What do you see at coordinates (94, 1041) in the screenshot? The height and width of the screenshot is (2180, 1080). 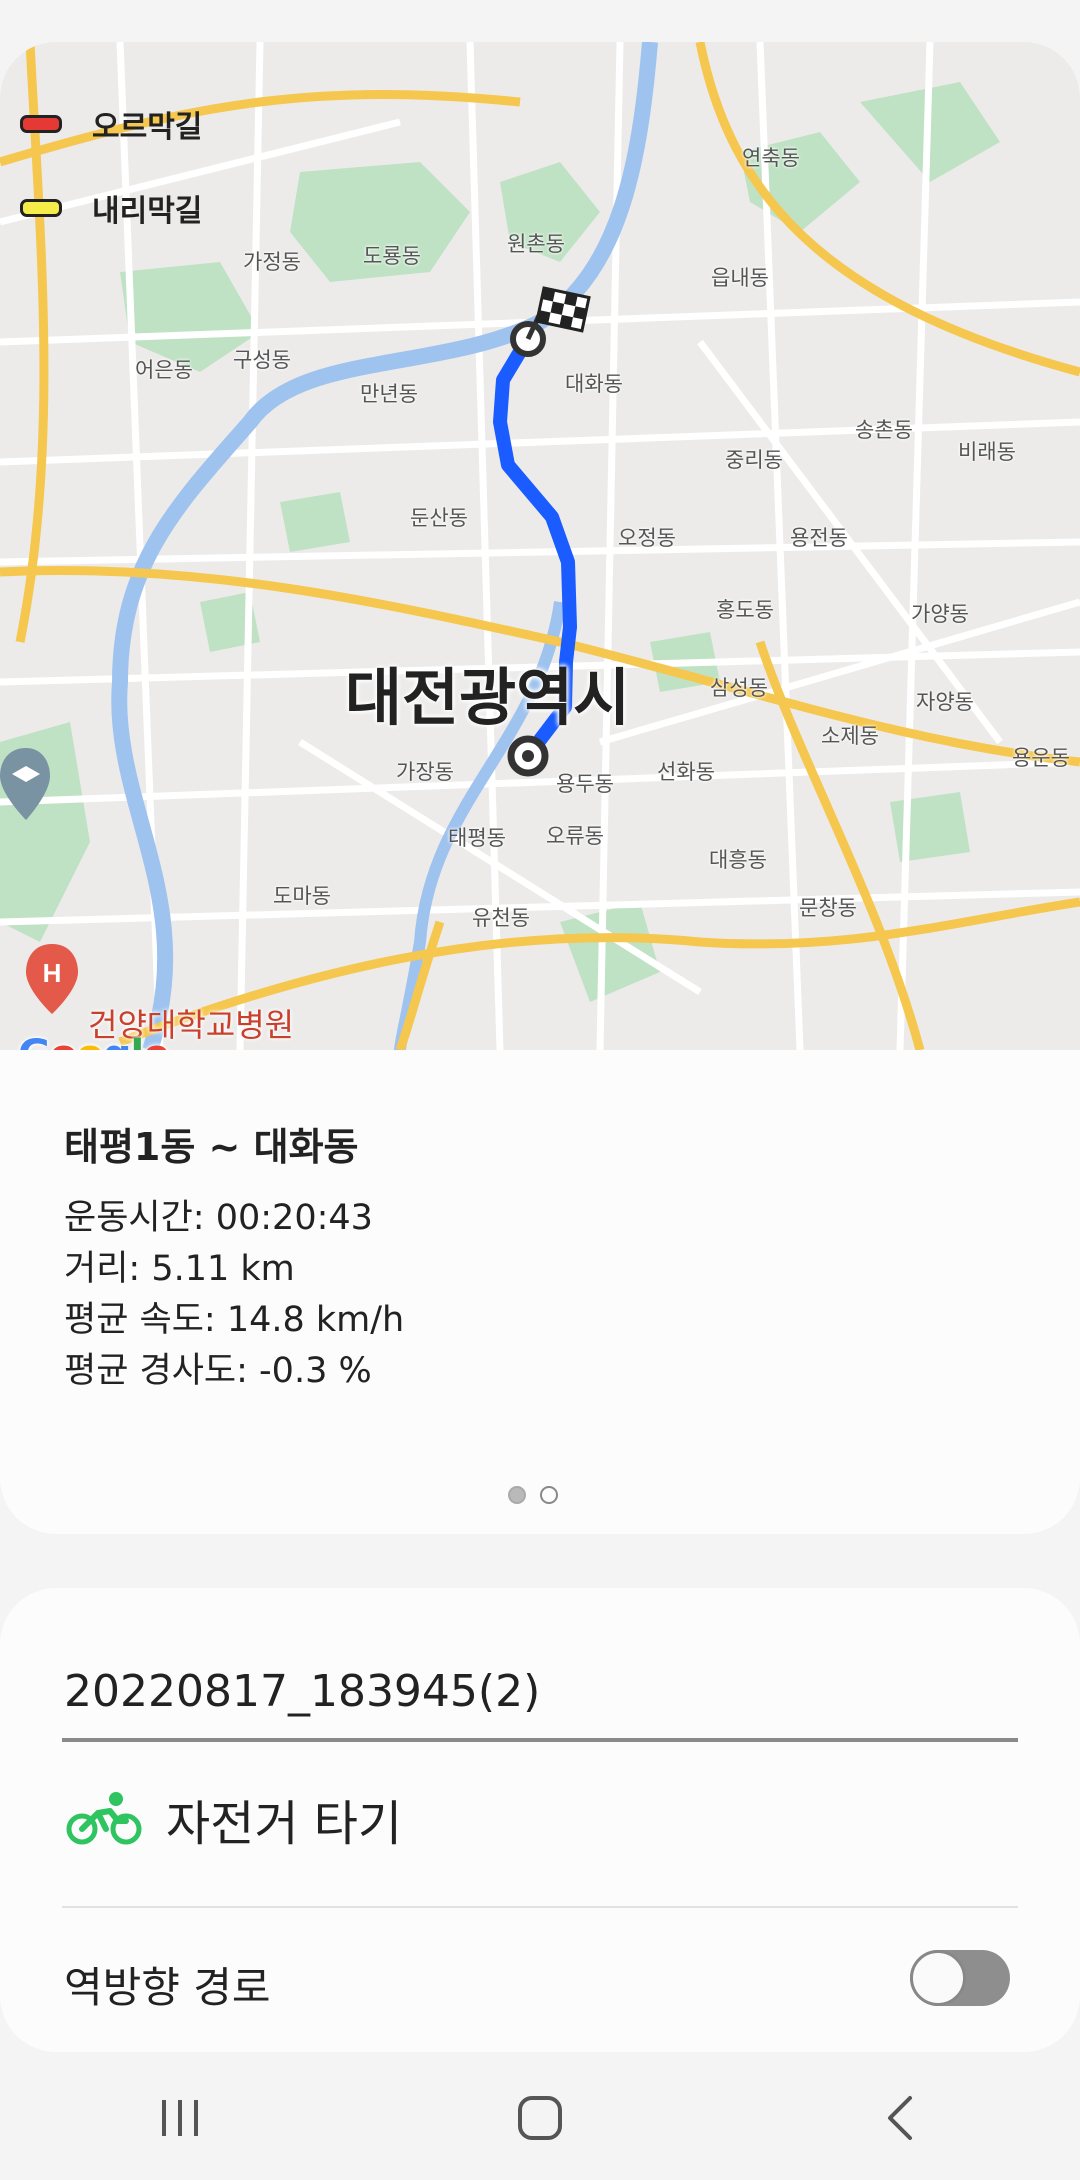 I see `google-logo: Google` at bounding box center [94, 1041].